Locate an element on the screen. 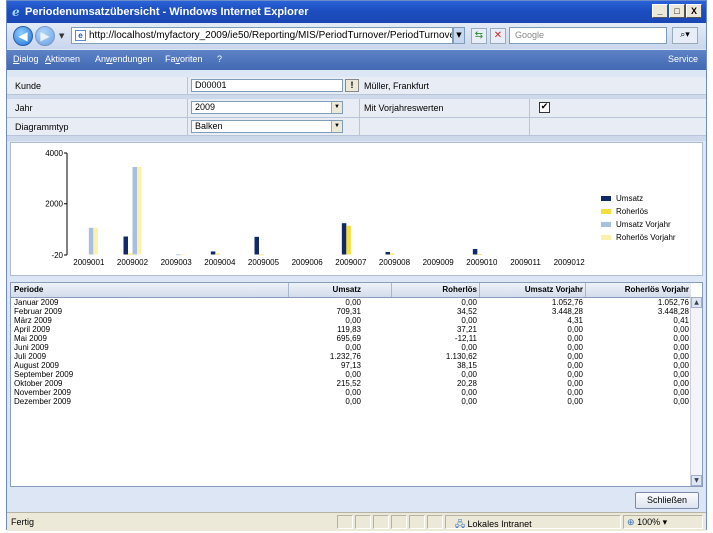 The height and width of the screenshot is (533, 713). minimize-button: _ is located at coordinates (660, 11).